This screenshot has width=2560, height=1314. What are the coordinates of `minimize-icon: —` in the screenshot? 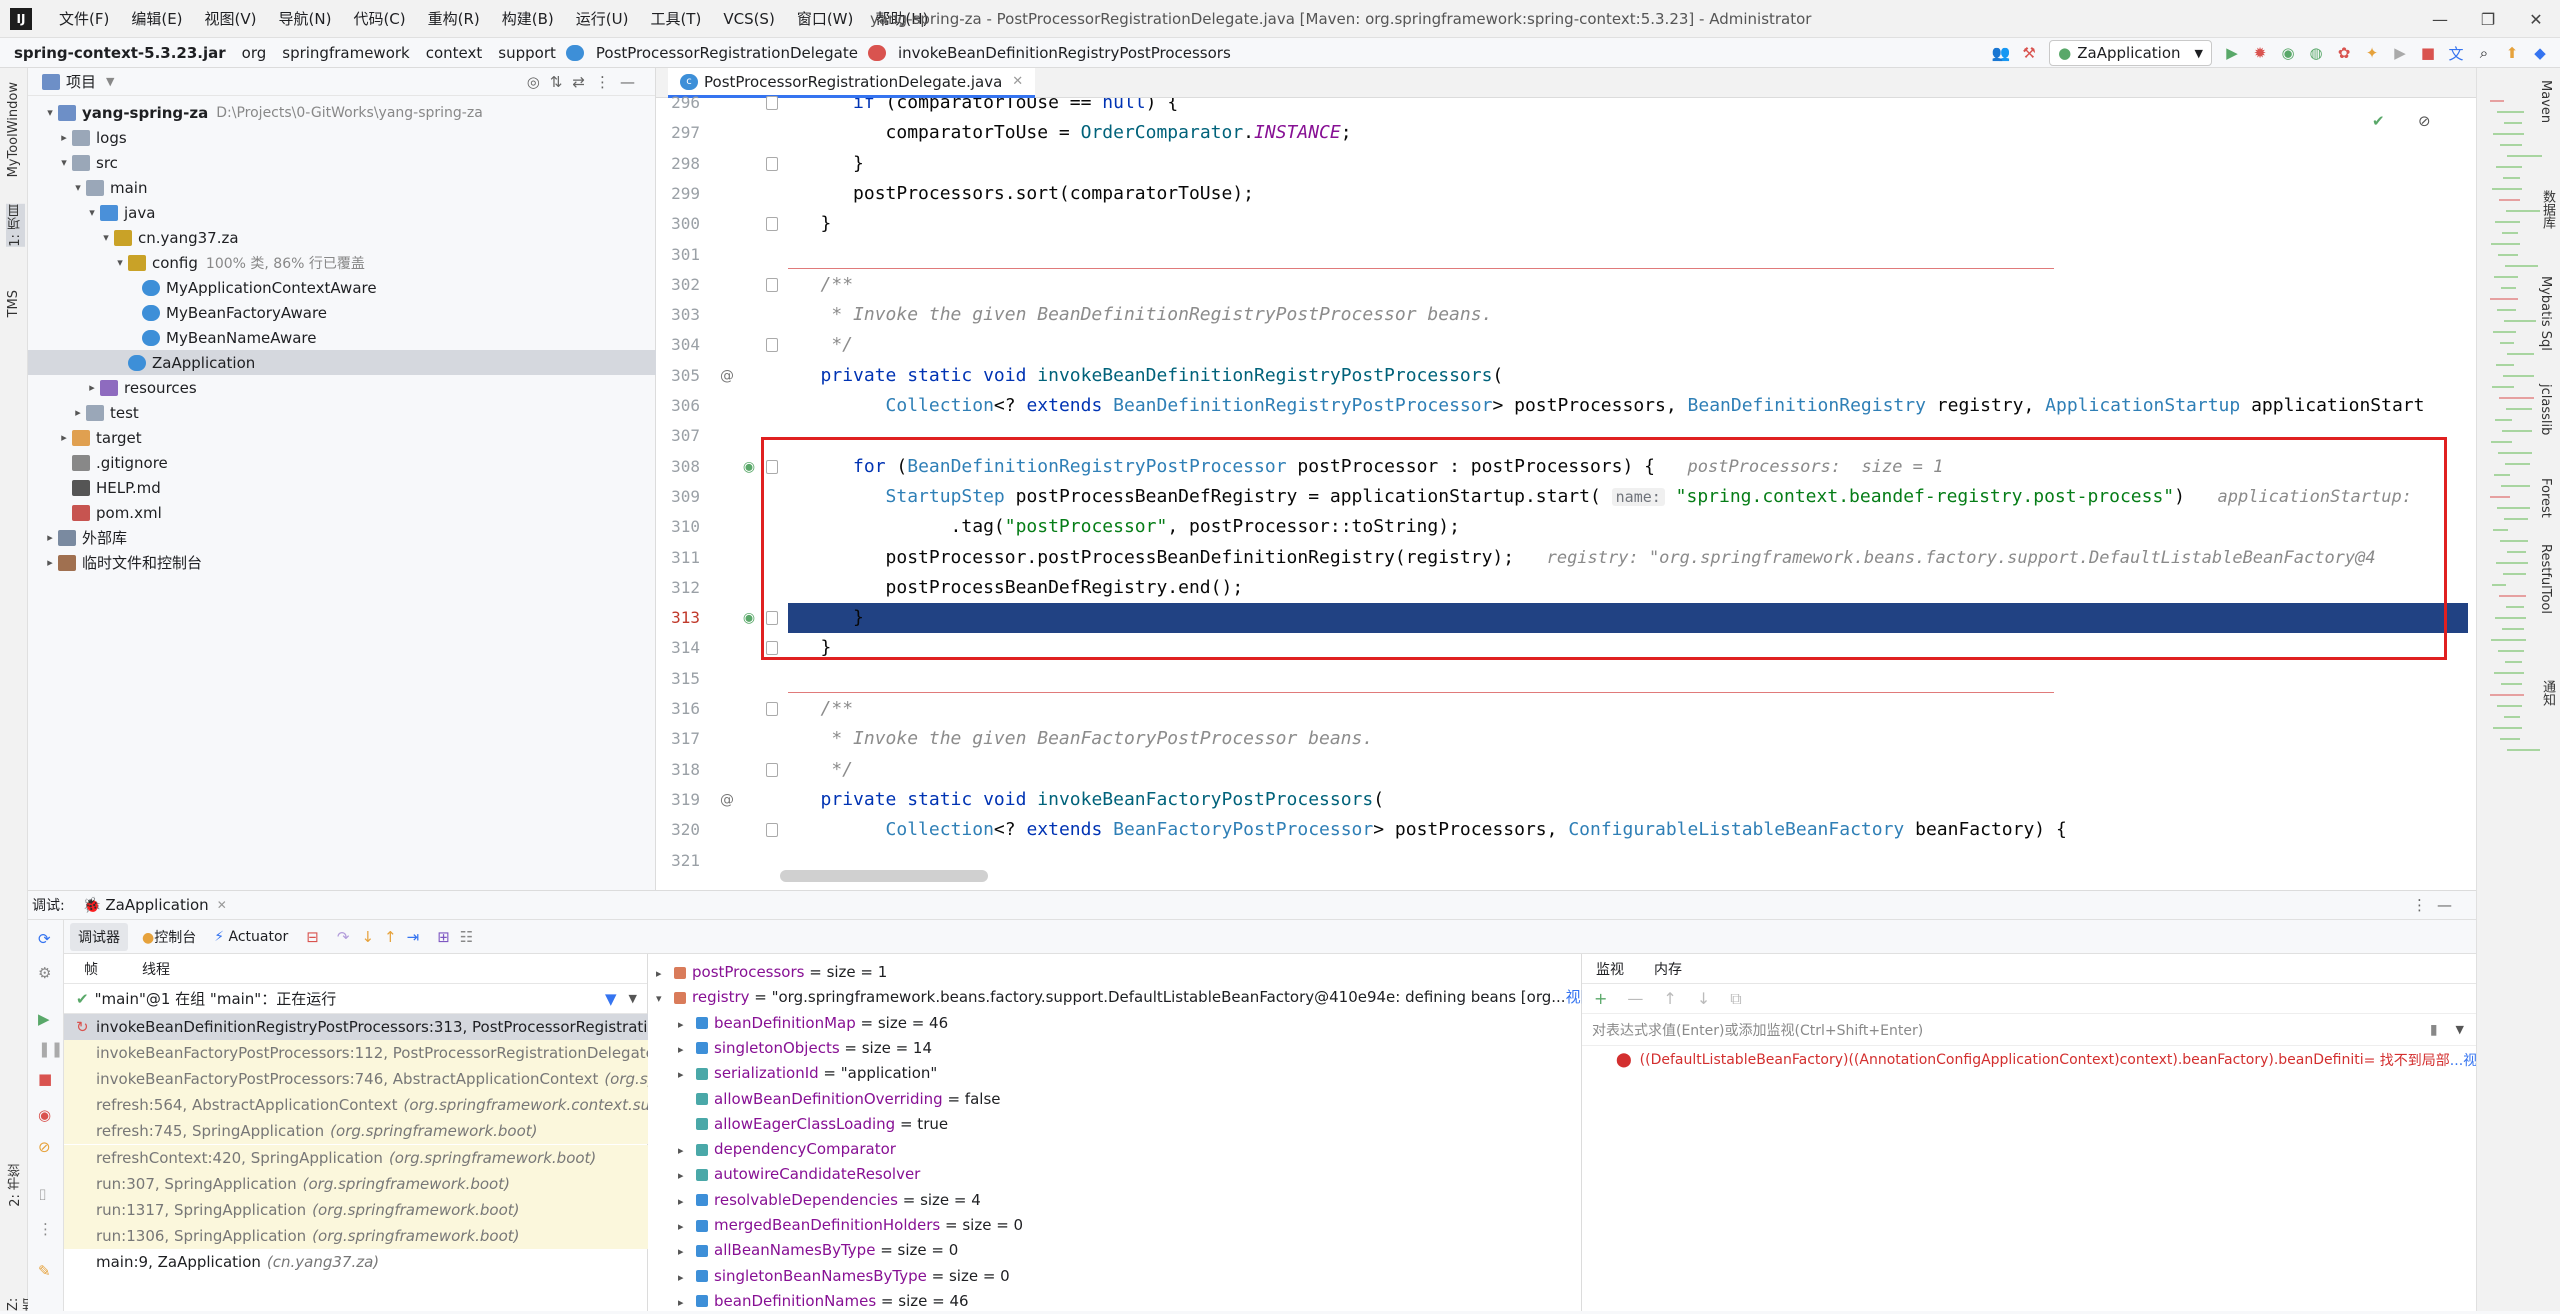 It's located at (2440, 19).